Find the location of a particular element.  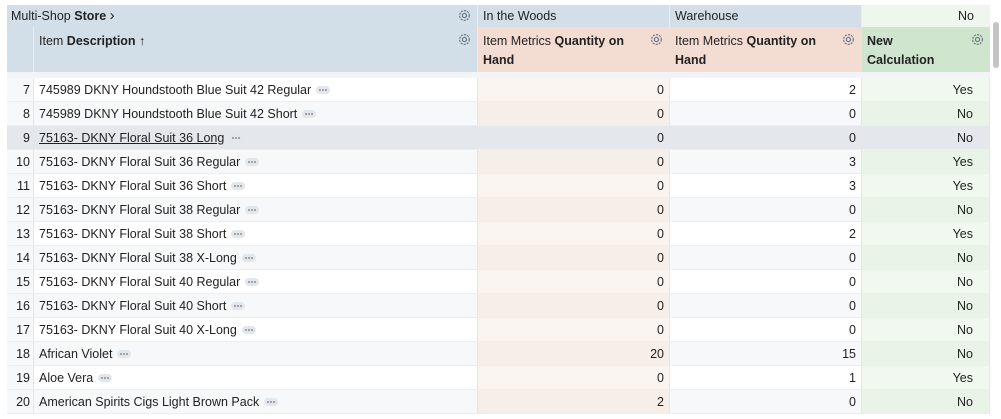

item-description-cell: 75163- DKNY Floral Suit 40 Short is located at coordinates (256, 306).